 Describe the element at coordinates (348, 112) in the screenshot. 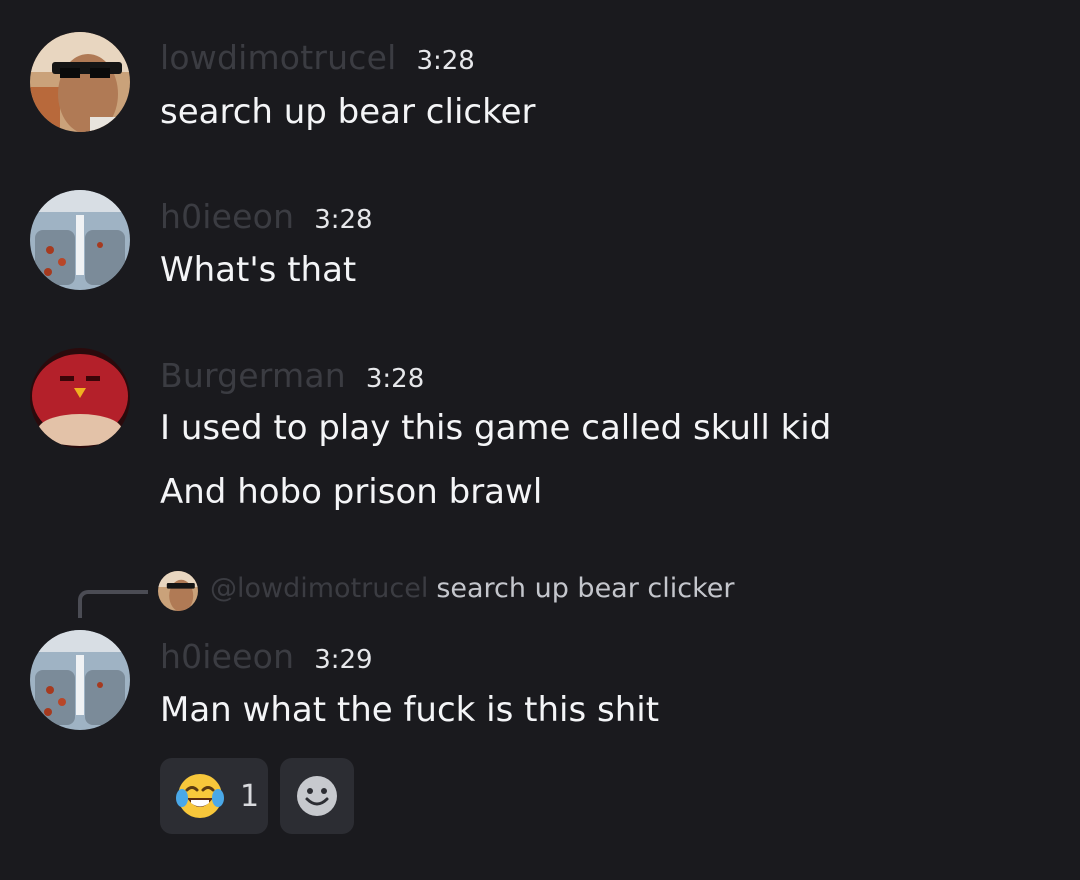

I see `message-text: search up bear clicker` at that location.